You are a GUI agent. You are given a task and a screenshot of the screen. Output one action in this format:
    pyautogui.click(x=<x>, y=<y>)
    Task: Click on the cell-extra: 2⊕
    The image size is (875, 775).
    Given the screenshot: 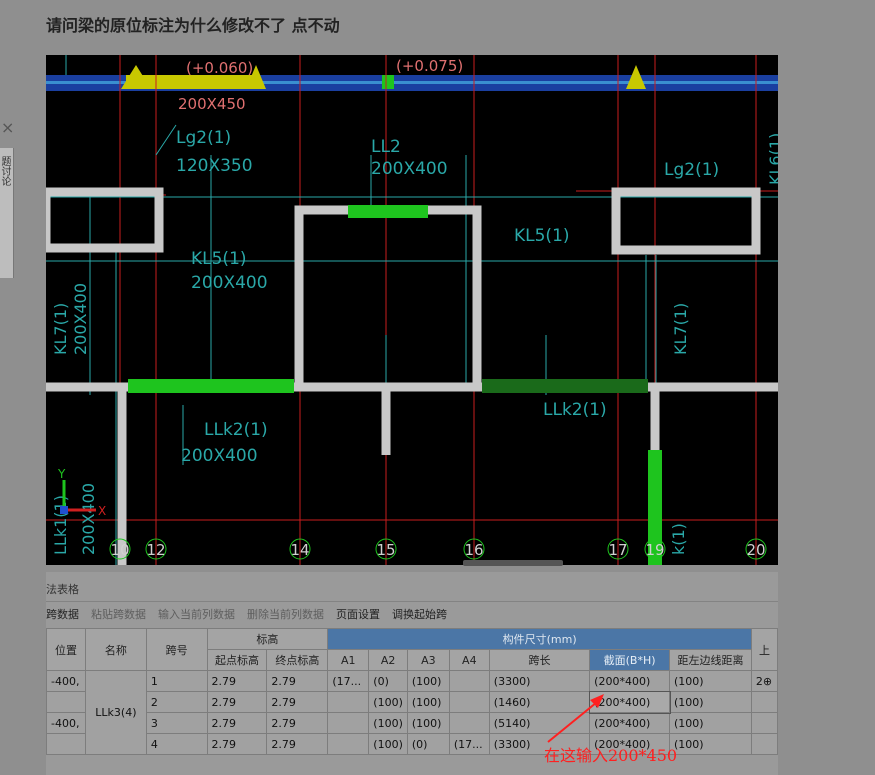 What is the action you would take?
    pyautogui.click(x=764, y=681)
    